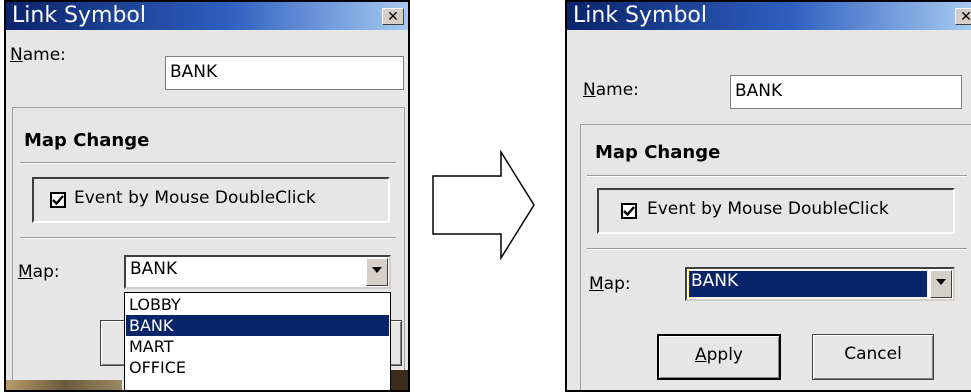 Image resolution: width=971 pixels, height=392 pixels. I want to click on apply-button-label: Apply, so click(718, 355).